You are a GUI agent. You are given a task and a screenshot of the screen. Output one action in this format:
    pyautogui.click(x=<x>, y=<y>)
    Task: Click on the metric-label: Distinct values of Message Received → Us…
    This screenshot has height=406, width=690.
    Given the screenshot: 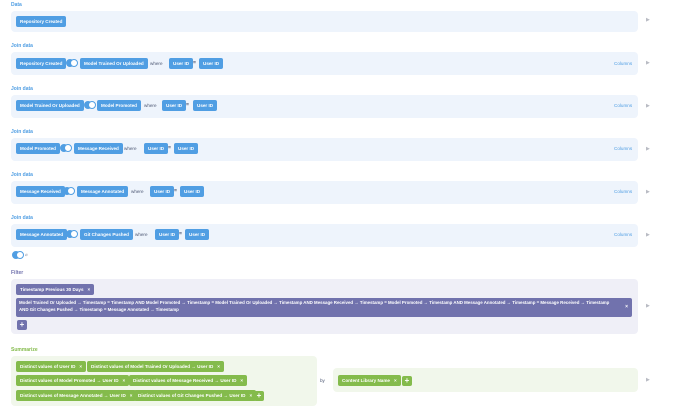 What is the action you would take?
    pyautogui.click(x=185, y=380)
    